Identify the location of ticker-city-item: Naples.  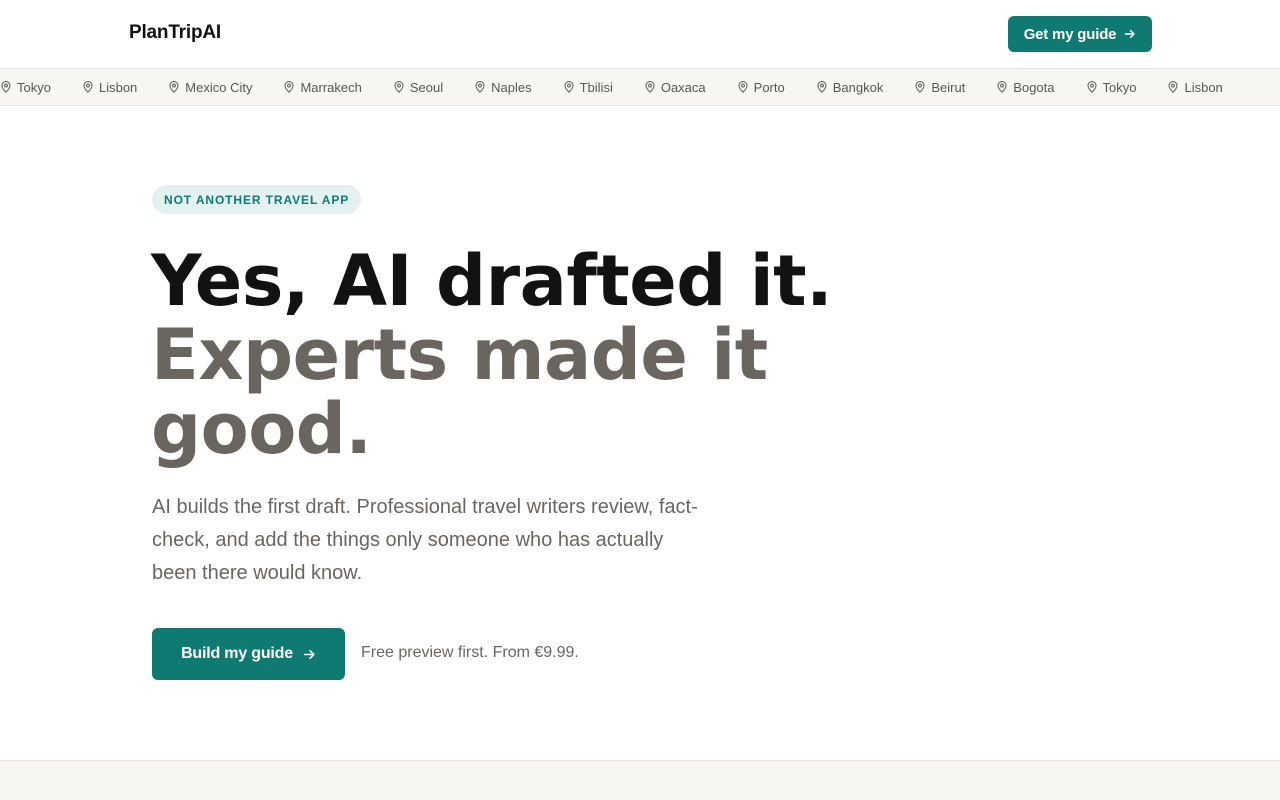
(503, 87).